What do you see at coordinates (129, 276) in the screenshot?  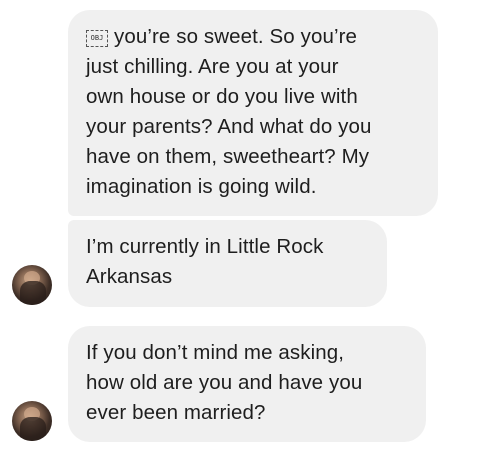 I see `message-line: Arkansas` at bounding box center [129, 276].